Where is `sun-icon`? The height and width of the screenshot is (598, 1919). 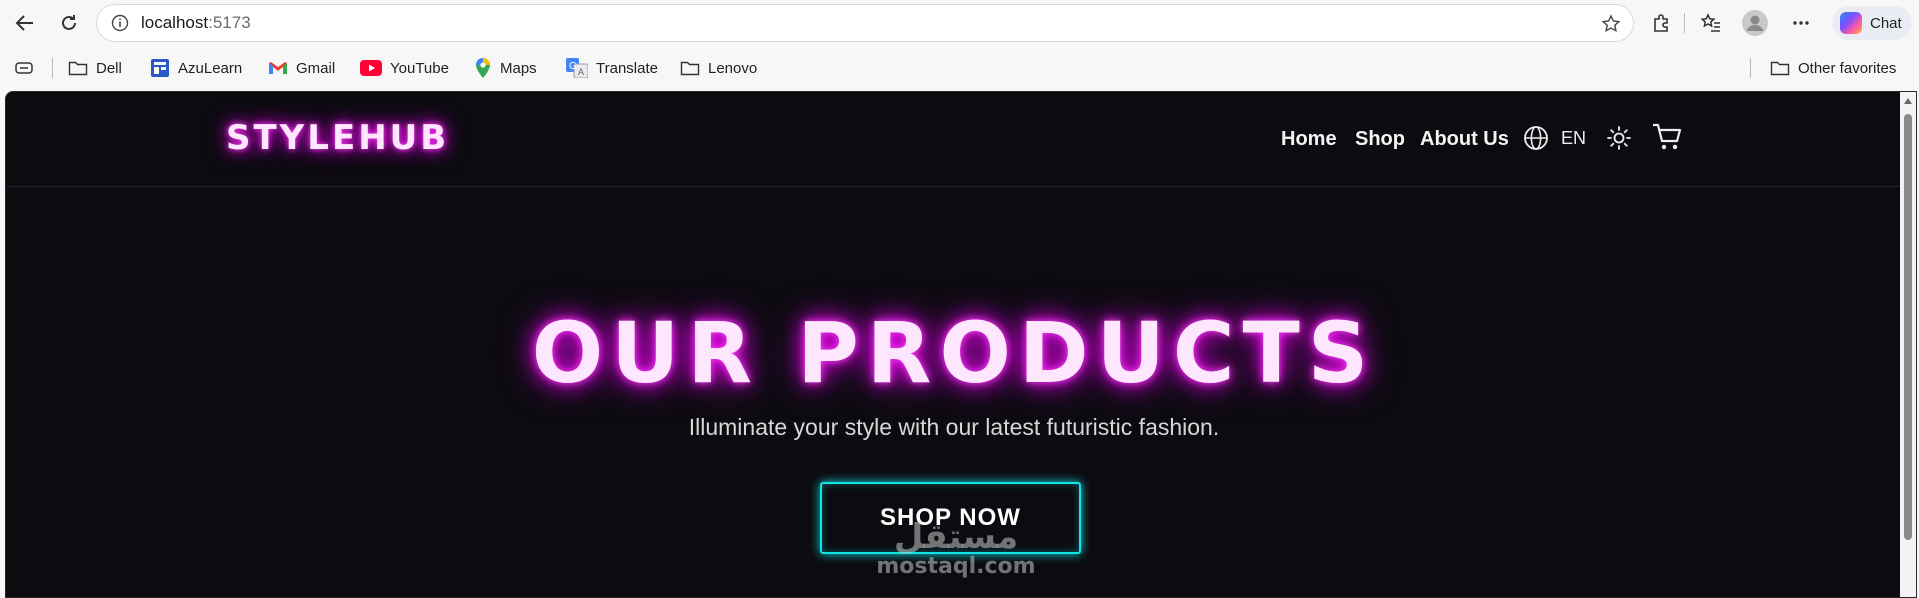 sun-icon is located at coordinates (1619, 138).